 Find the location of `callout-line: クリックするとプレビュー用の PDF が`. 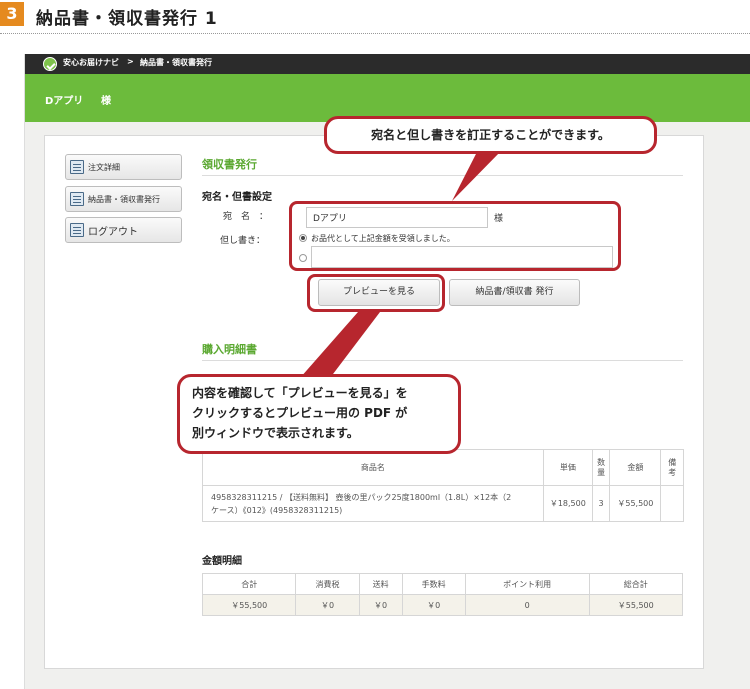

callout-line: クリックするとプレビュー用の PDF が is located at coordinates (300, 413).